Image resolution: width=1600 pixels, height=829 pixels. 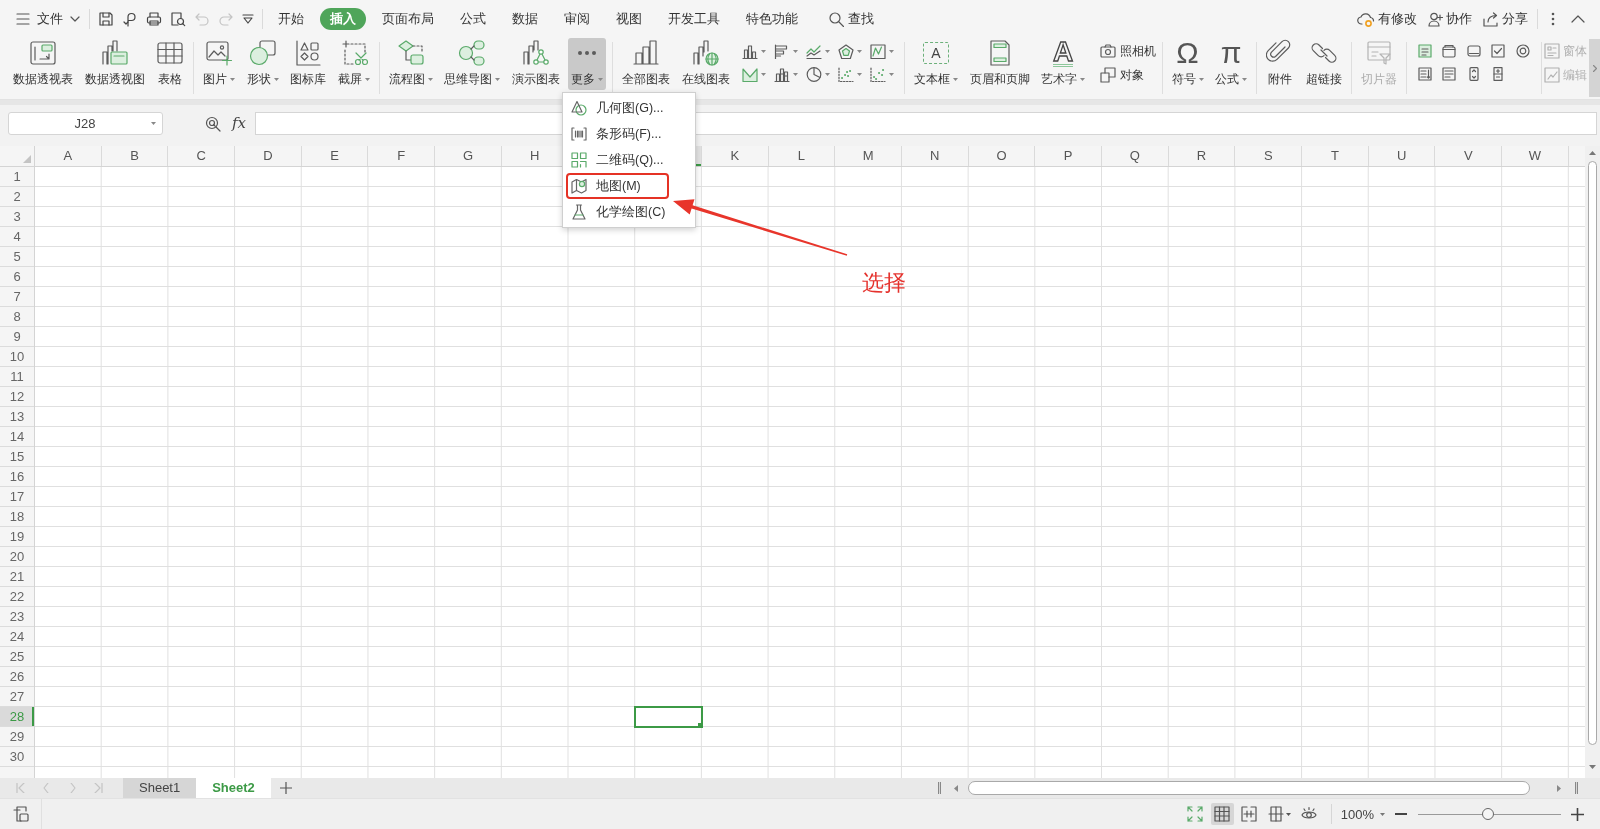 I want to click on ribbon-button: 照相机, so click(x=1127, y=51).